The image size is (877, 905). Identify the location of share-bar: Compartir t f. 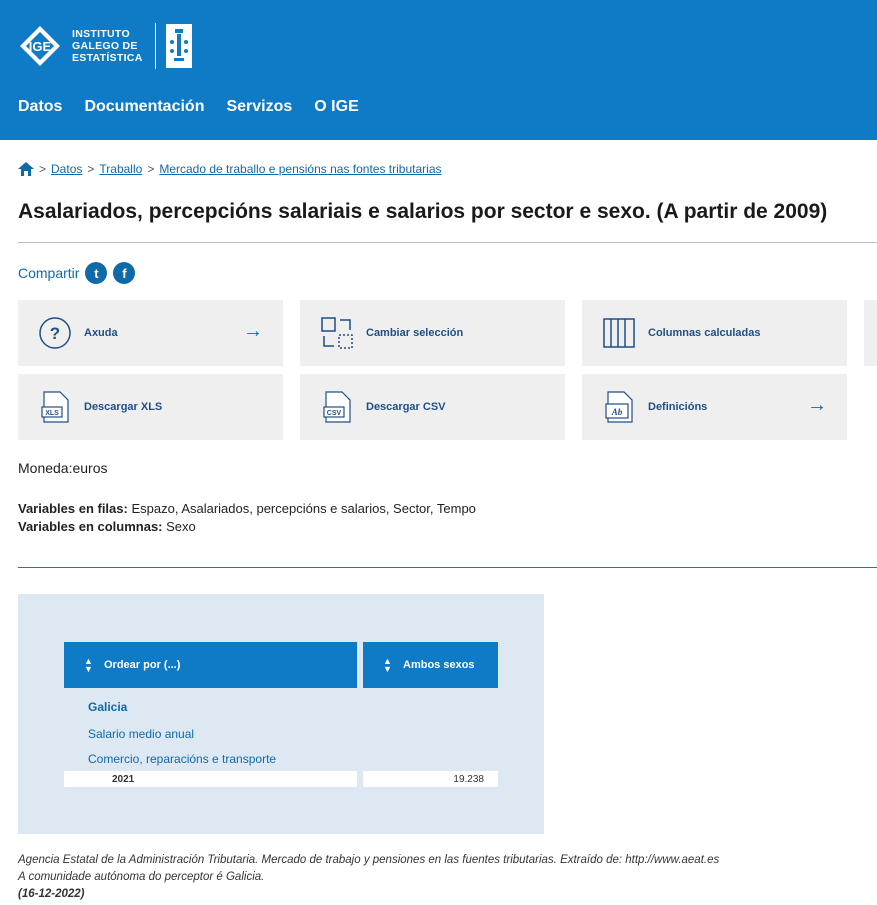
(77, 273).